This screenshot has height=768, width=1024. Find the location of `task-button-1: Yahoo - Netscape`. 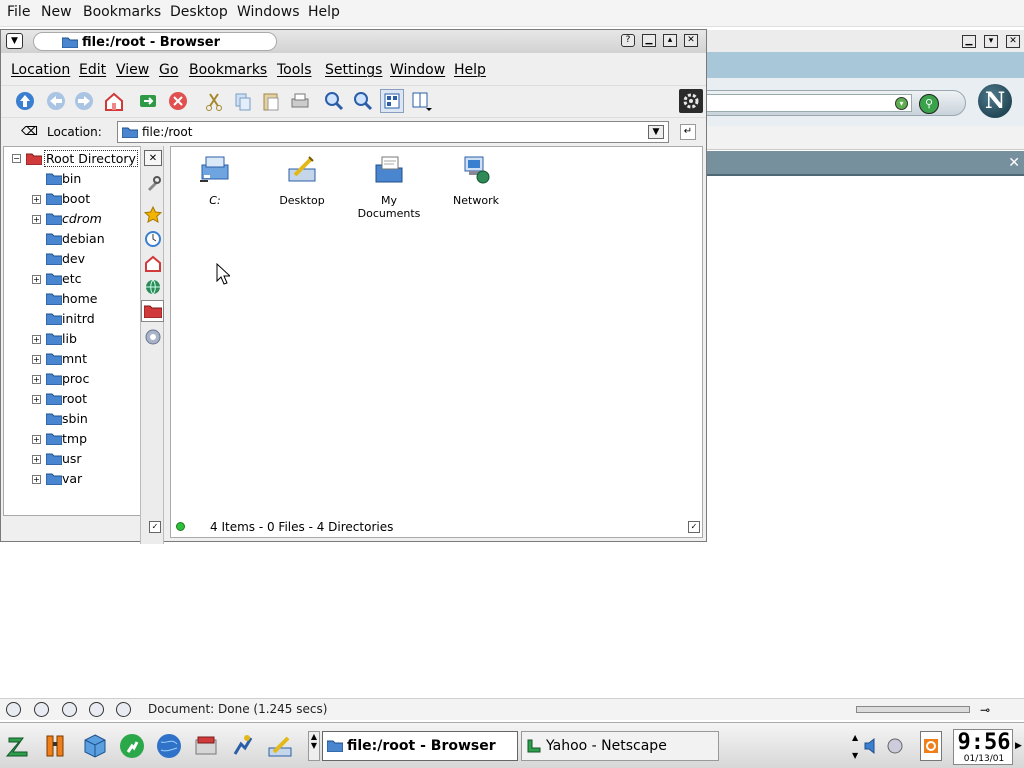

task-button-1: Yahoo - Netscape is located at coordinates (620, 746).